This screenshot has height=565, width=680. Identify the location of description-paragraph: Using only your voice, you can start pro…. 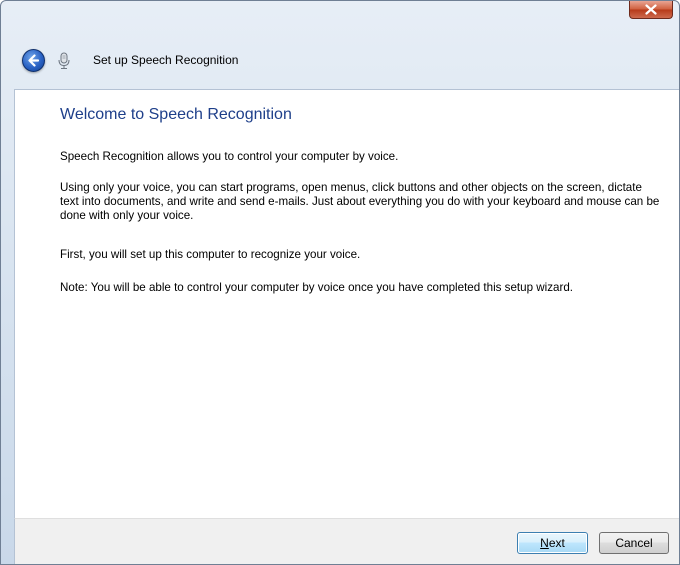
(360, 201).